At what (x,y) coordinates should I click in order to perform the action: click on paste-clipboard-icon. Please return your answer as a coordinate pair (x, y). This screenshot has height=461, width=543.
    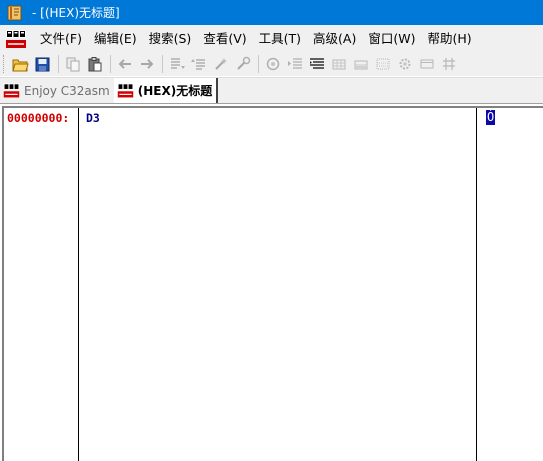
    Looking at the image, I should click on (94, 64).